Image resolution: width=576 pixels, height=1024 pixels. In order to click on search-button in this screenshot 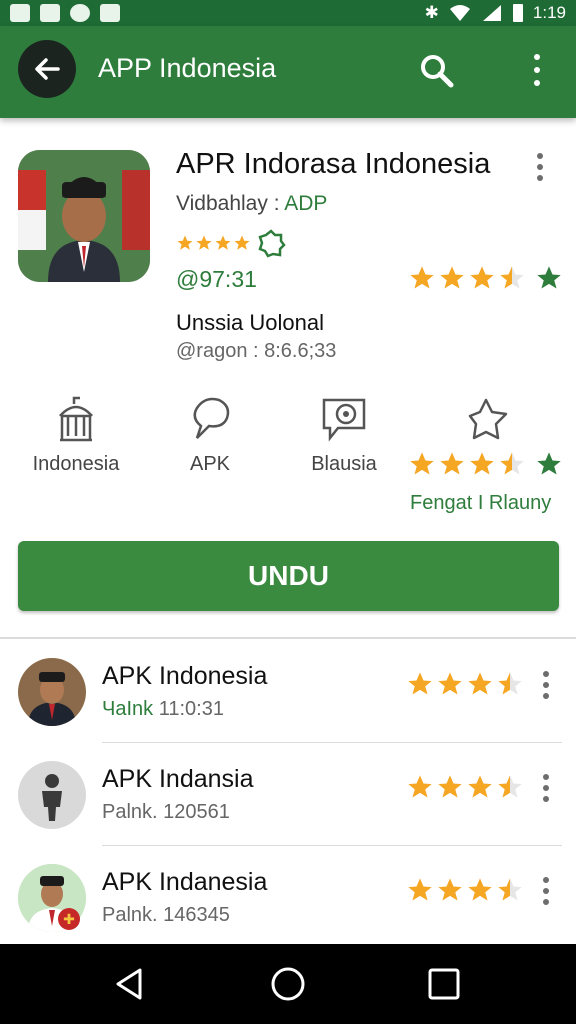, I will do `click(437, 71)`.